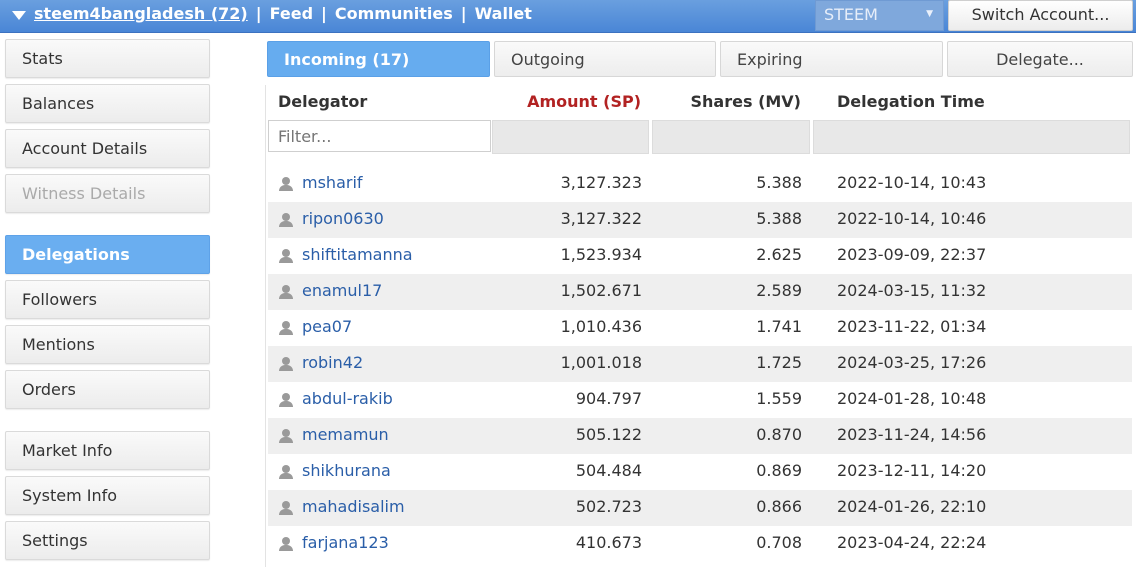 This screenshot has height=567, width=1136. What do you see at coordinates (608, 542) in the screenshot?
I see `amount-cell: 410.673` at bounding box center [608, 542].